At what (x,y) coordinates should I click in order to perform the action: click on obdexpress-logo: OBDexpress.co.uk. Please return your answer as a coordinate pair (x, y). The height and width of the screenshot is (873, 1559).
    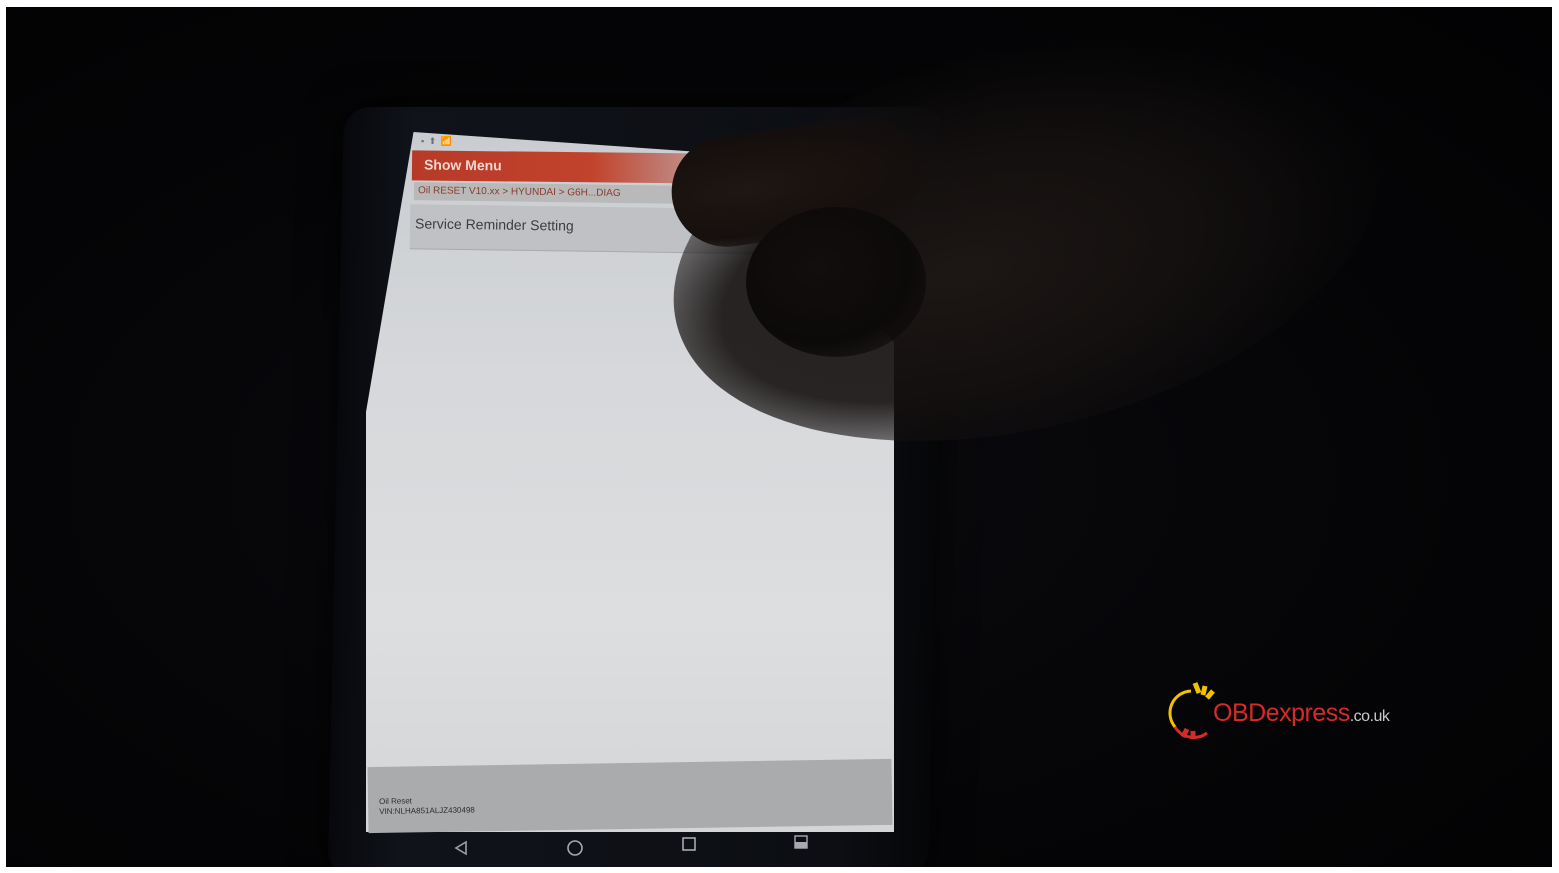
    Looking at the image, I should click on (1291, 711).